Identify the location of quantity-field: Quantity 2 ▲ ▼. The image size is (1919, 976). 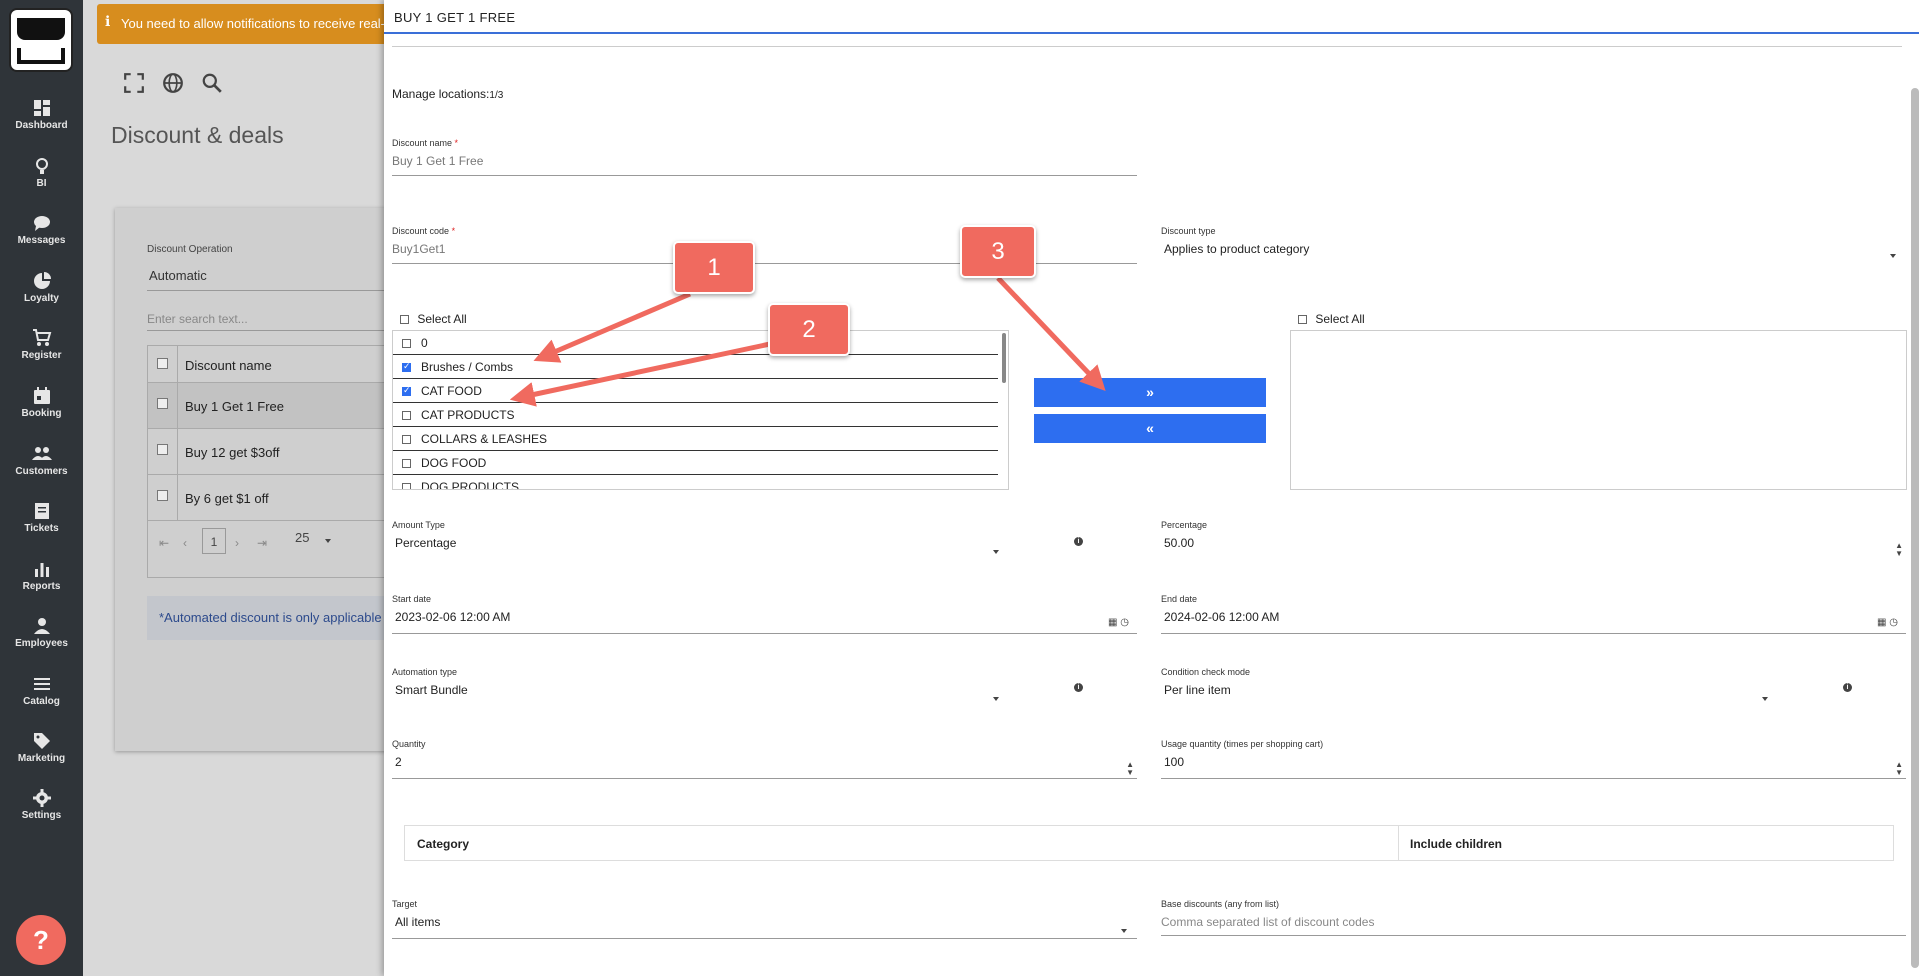
(764, 759).